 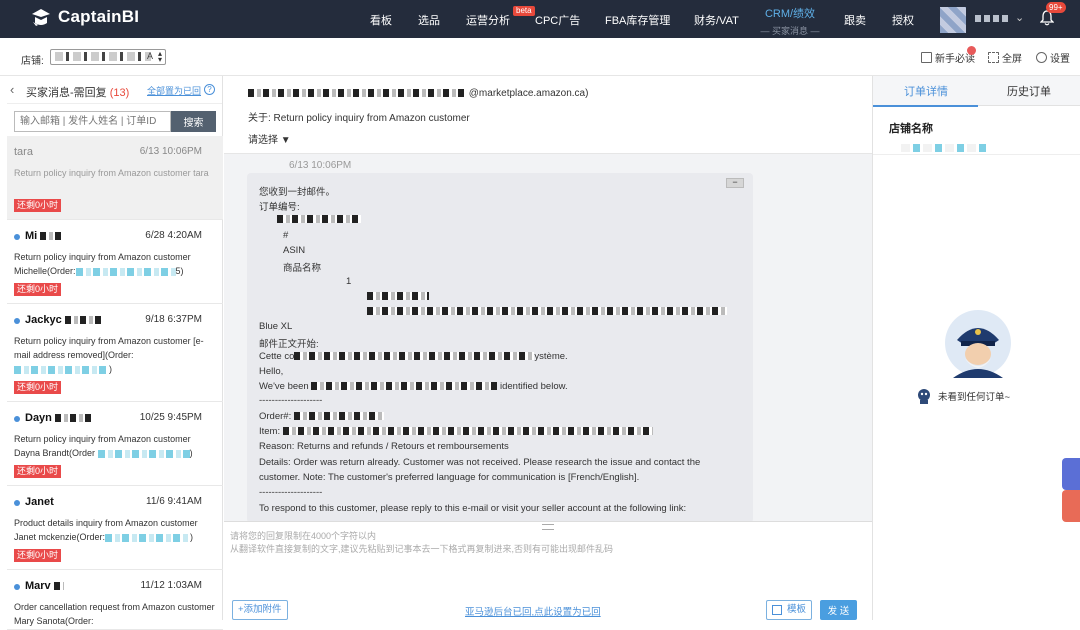 I want to click on user-name, so click(x=992, y=18).